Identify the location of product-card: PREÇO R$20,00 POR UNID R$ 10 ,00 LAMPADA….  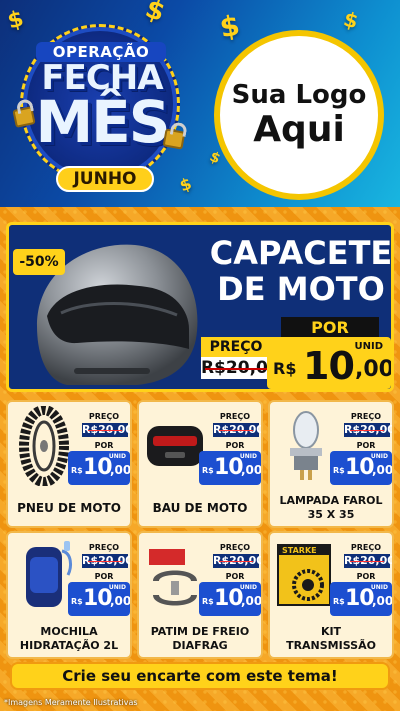
(331, 464).